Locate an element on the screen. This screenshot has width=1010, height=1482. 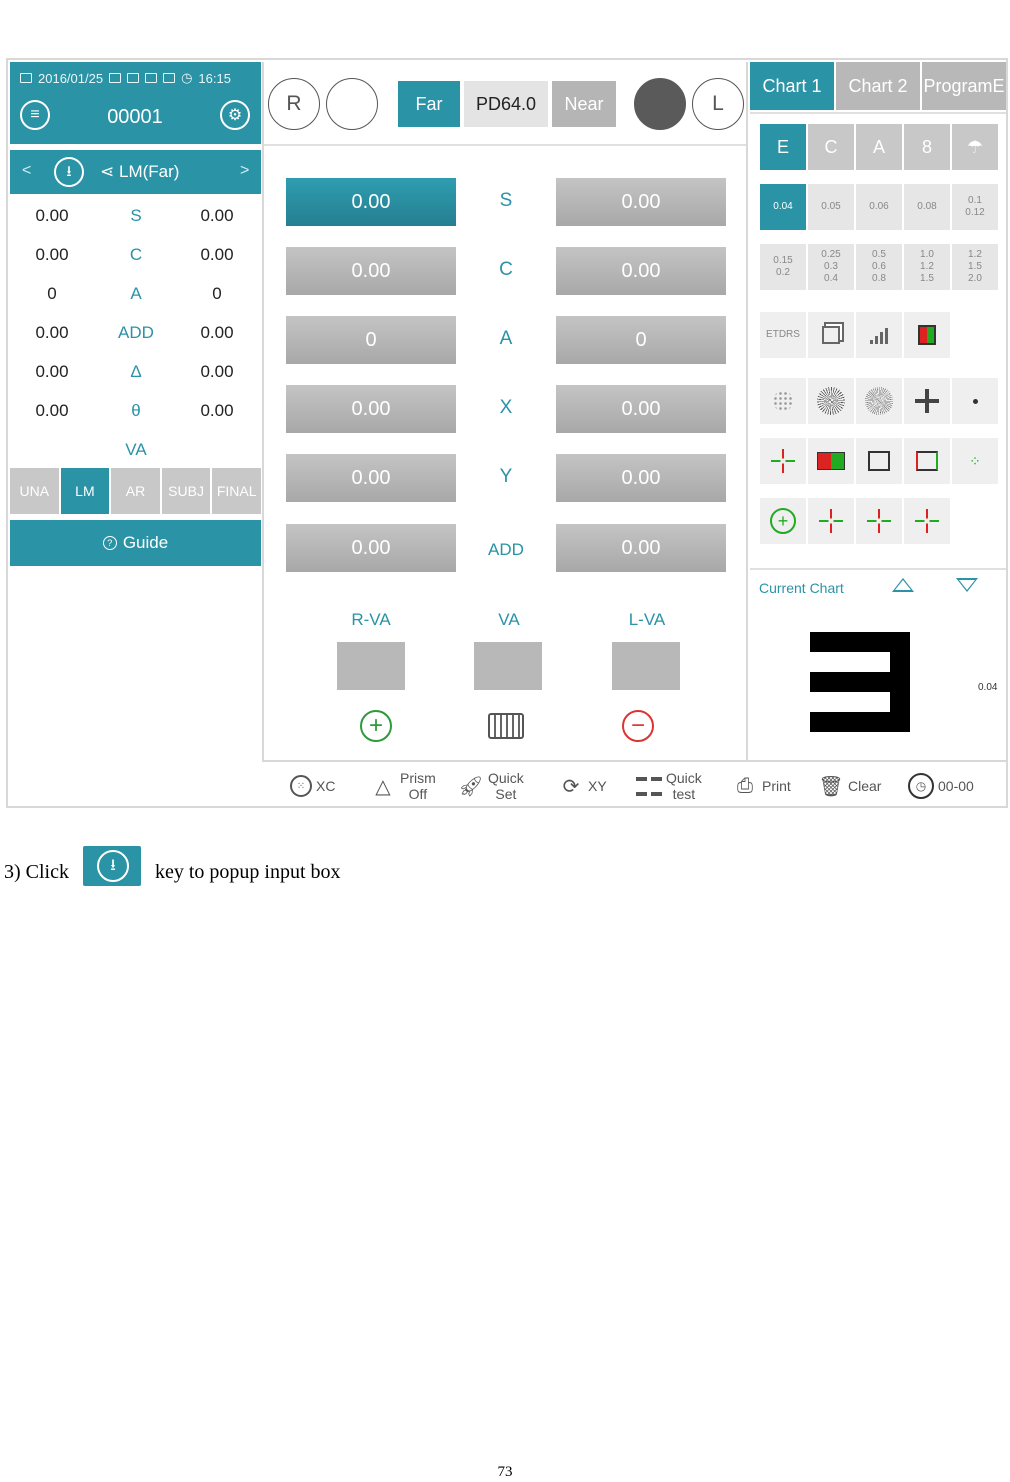
param-label: C is located at coordinates (506, 269).